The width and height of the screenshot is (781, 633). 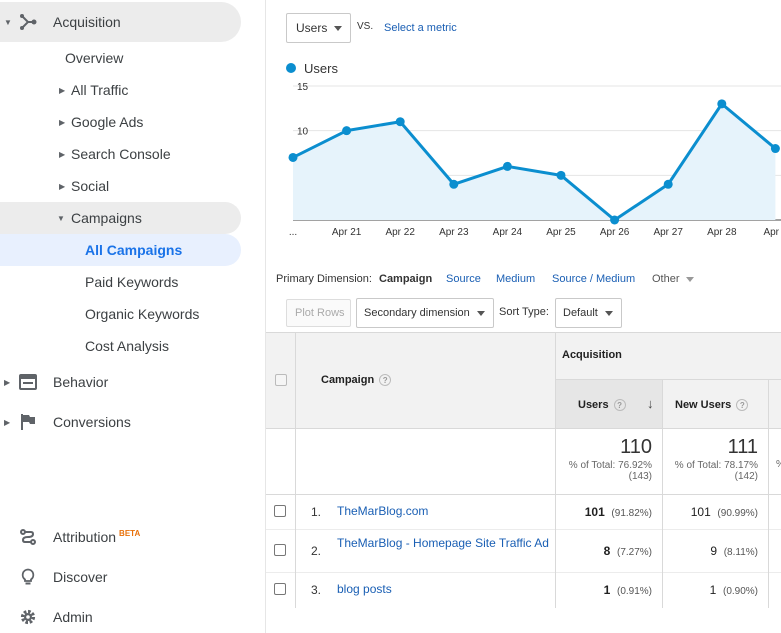 I want to click on plot-rows-button: Plot Rows, so click(x=318, y=313).